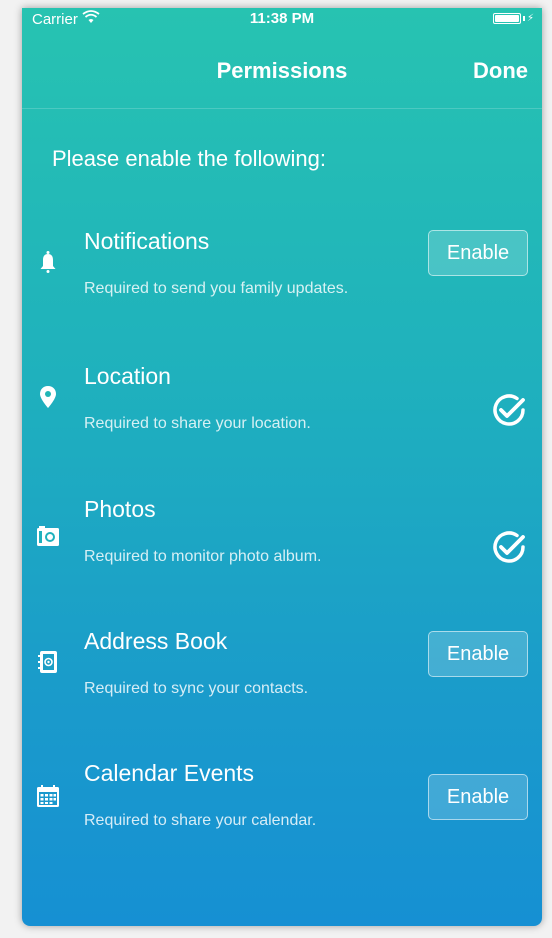 Image resolution: width=552 pixels, height=938 pixels. I want to click on address-book-icon, so click(48, 662).